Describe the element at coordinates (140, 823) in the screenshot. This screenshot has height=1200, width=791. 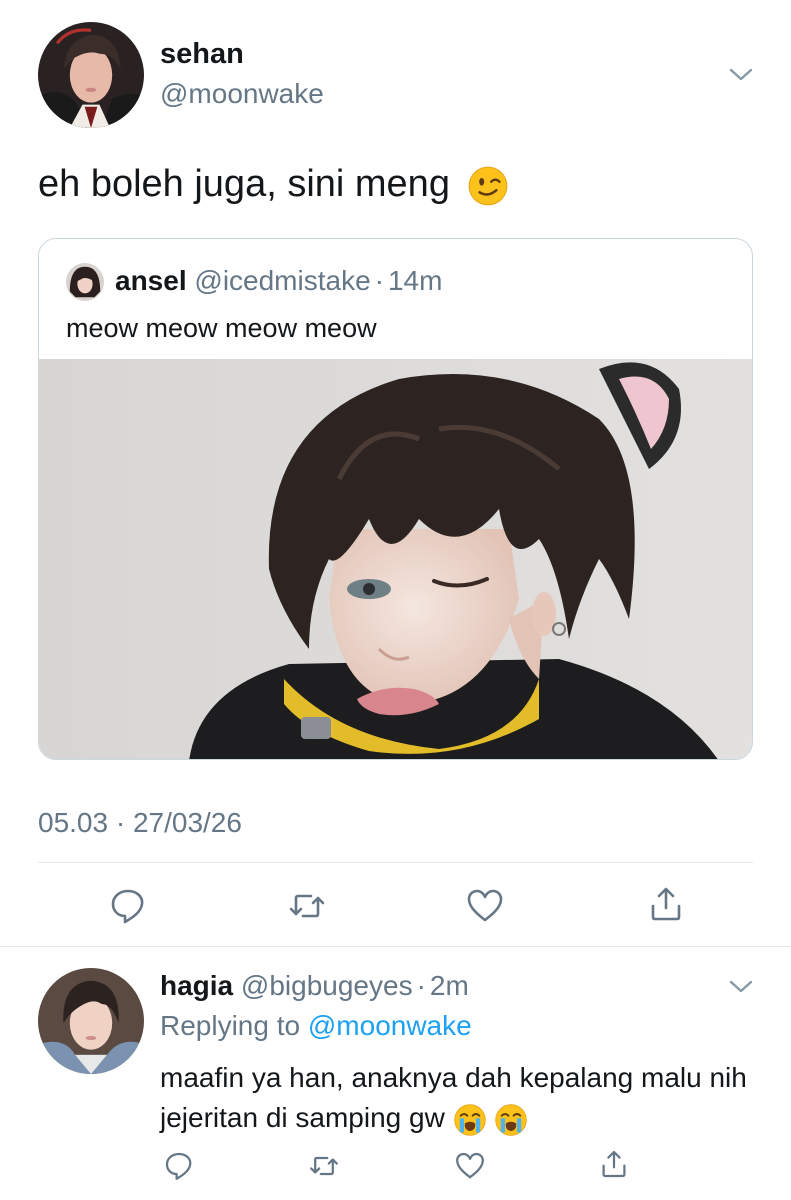
I see `tweet-timestamp: 05.03 · 27/03/26` at that location.